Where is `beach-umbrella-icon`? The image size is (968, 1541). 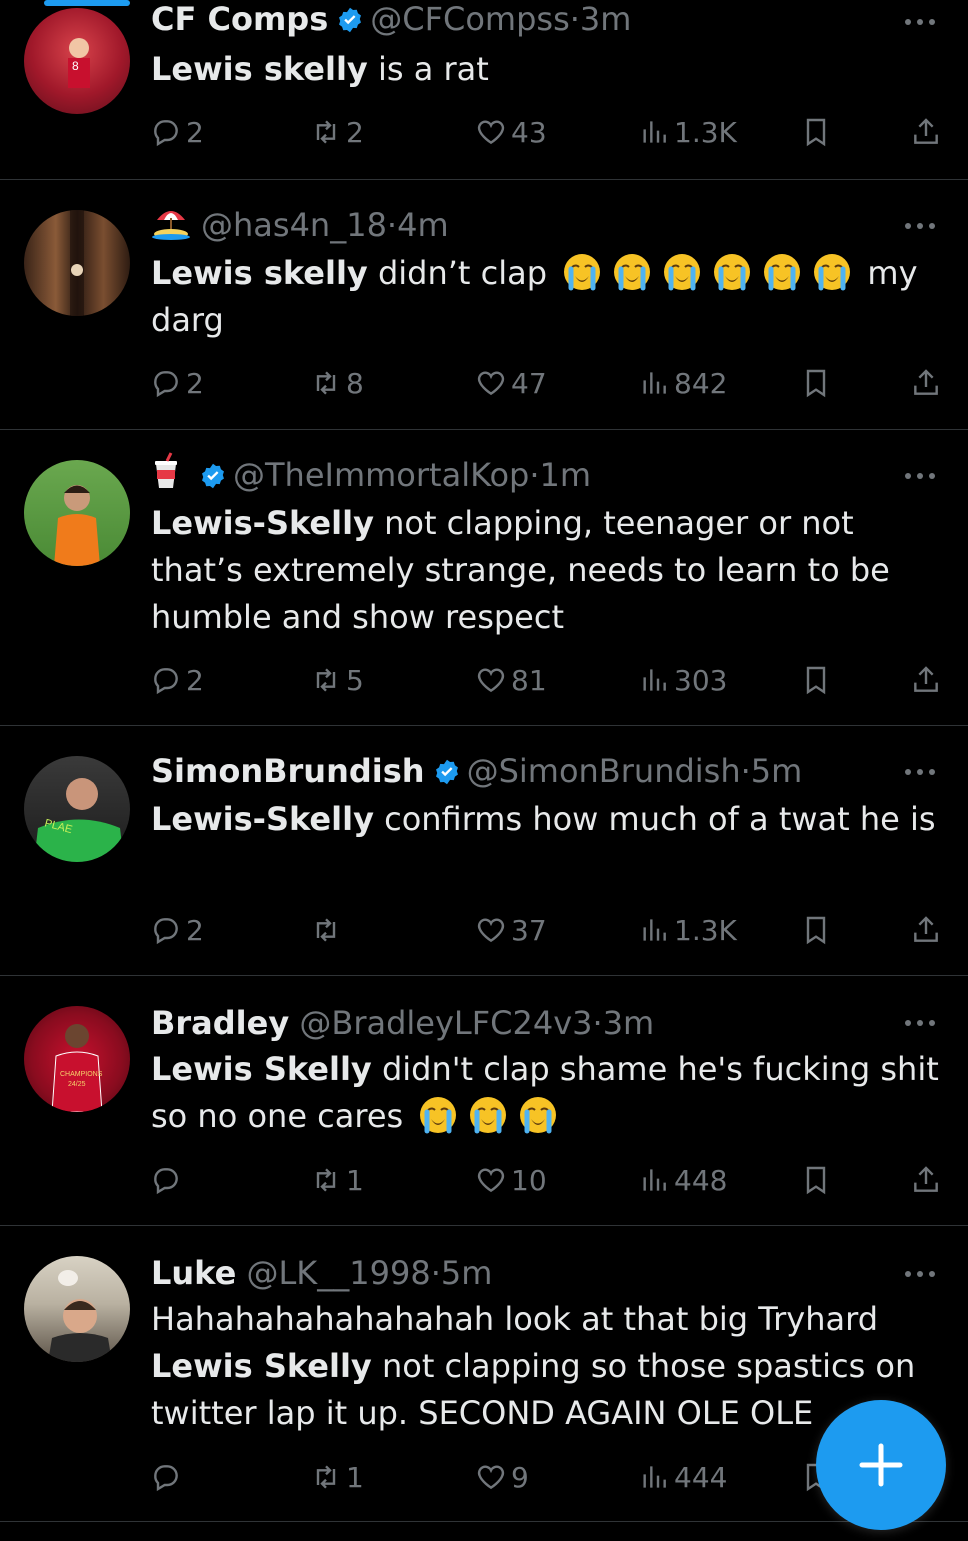 beach-umbrella-icon is located at coordinates (171, 227).